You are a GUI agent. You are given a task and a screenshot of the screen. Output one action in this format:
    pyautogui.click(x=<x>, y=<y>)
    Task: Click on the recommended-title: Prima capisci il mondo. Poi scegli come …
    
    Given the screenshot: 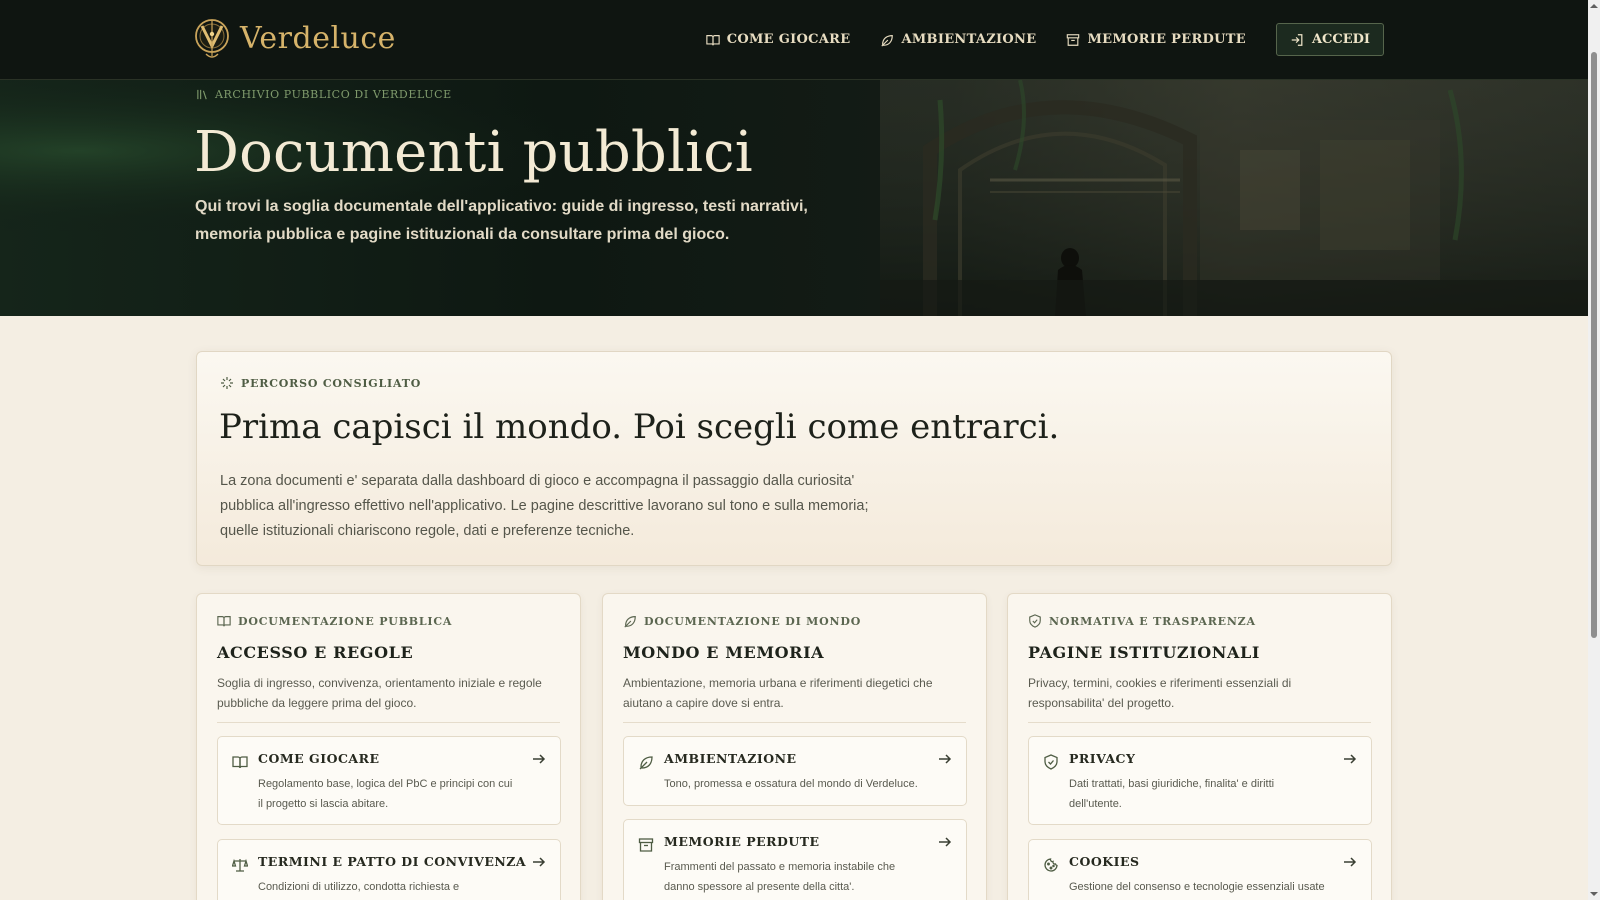 What is the action you would take?
    pyautogui.click(x=639, y=427)
    